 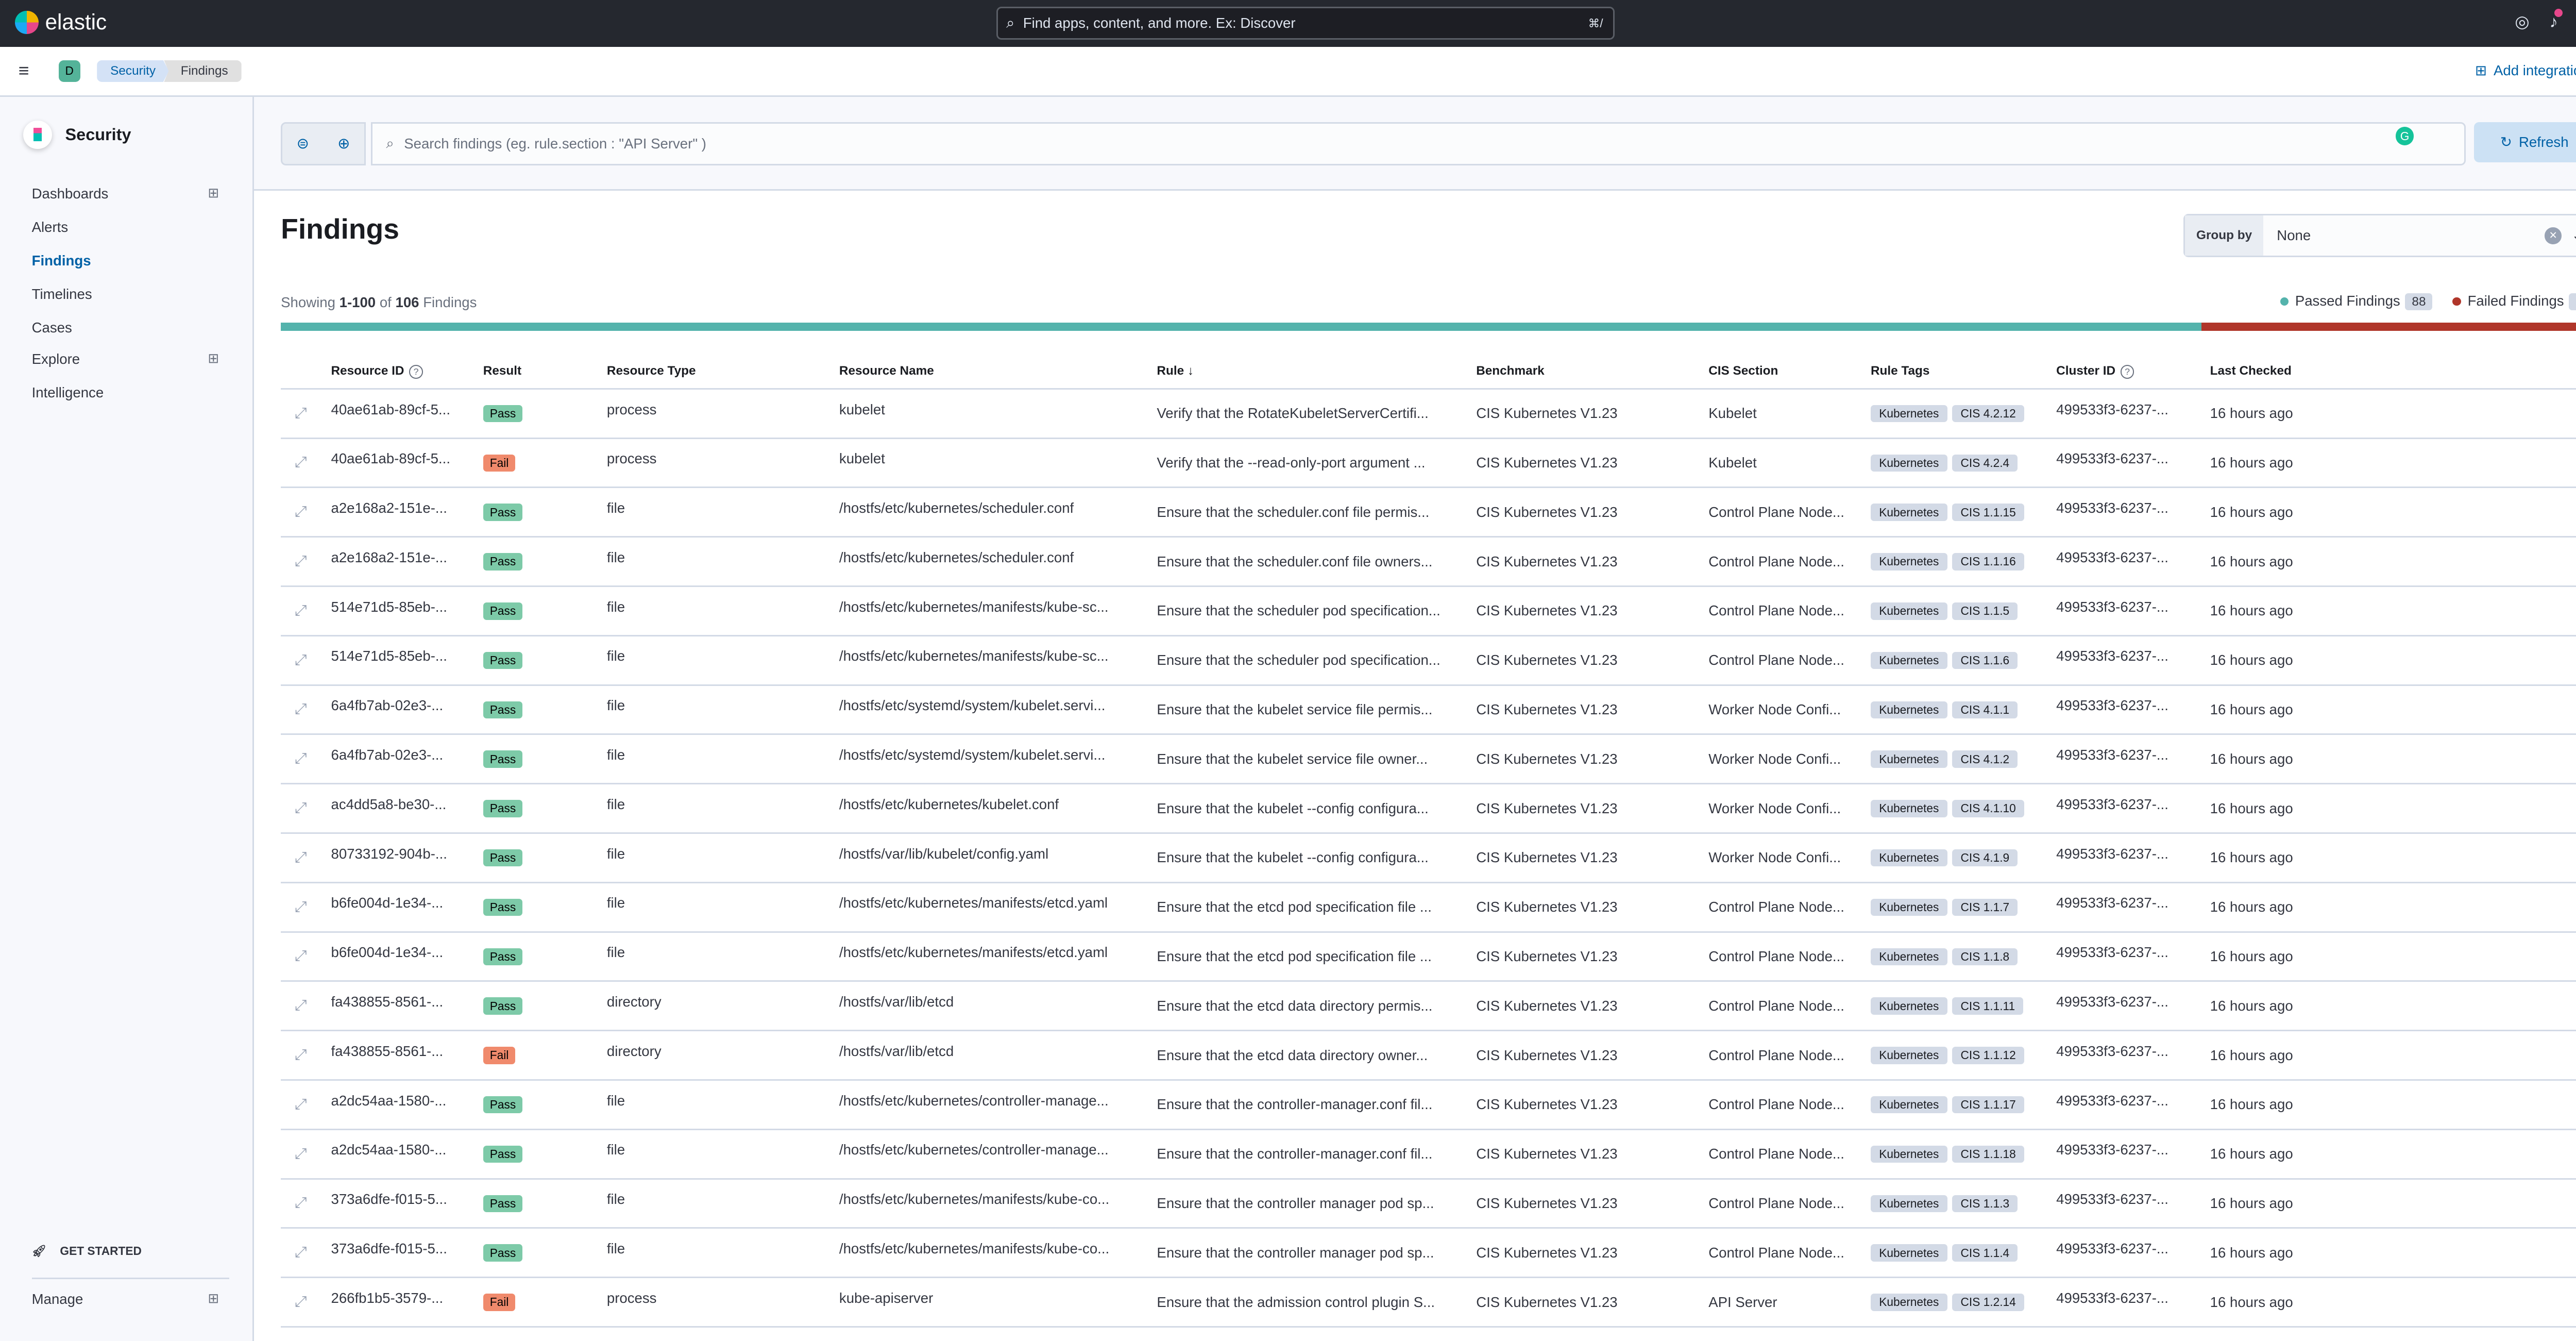 I want to click on get-started-link: 🚀︎ GET STARTED, so click(x=87, y=1251).